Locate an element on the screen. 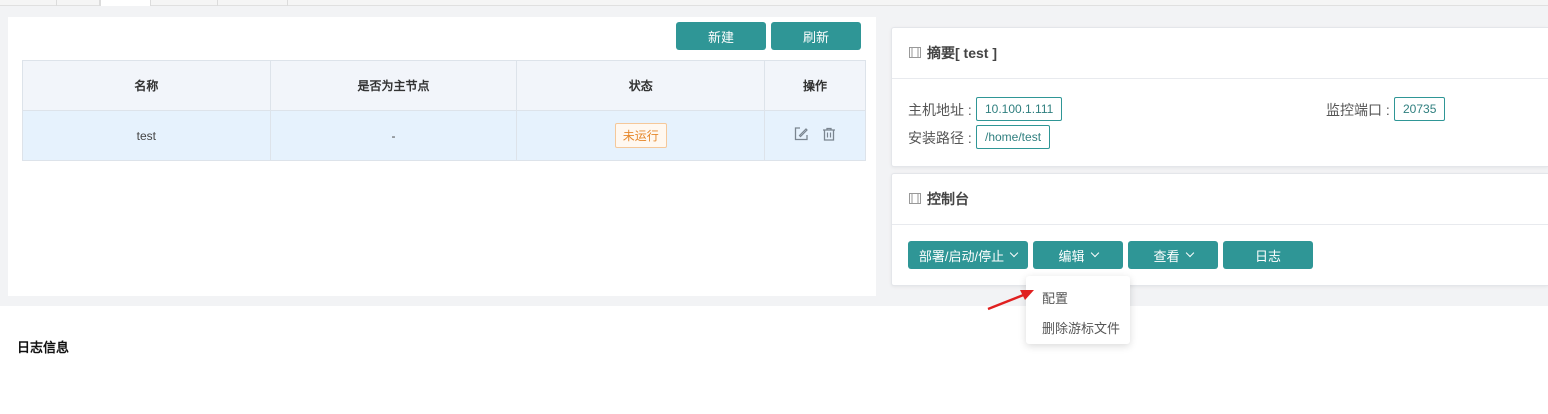  edit-dropdown-button: 编辑 is located at coordinates (1078, 255).